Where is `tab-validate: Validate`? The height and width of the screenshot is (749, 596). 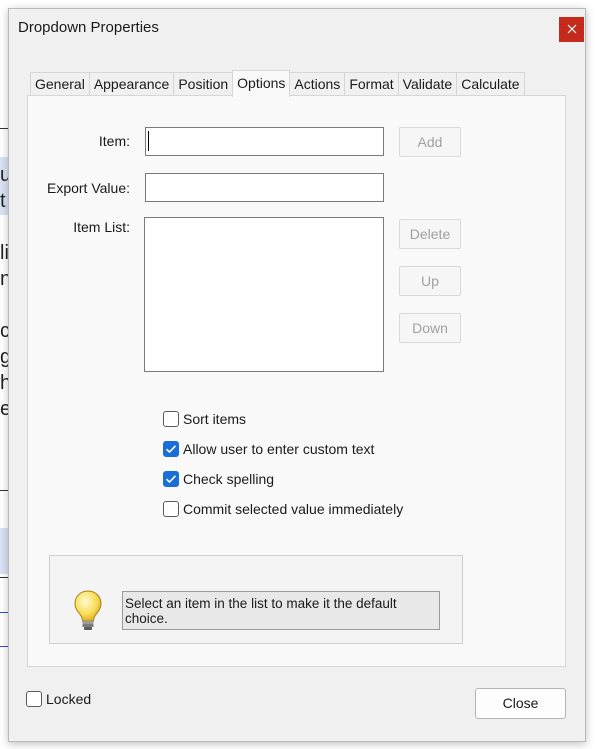
tab-validate: Validate is located at coordinates (427, 84).